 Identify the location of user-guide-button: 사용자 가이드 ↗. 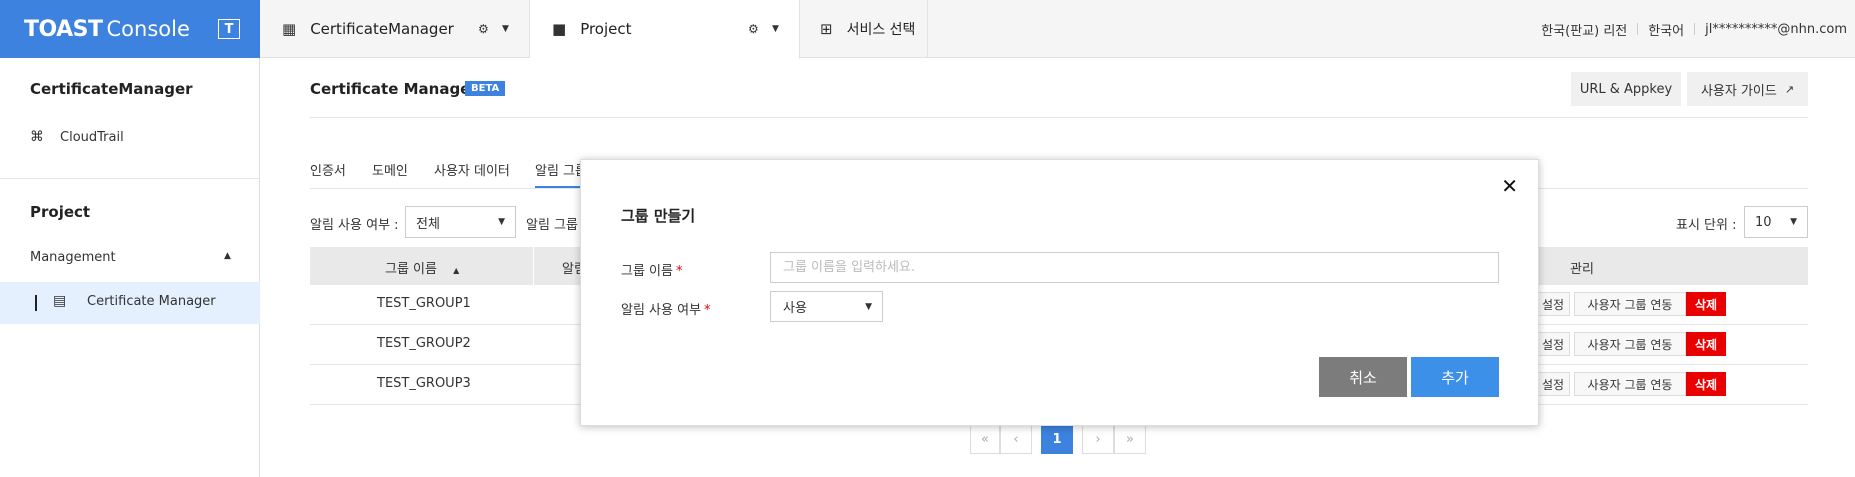
(1747, 89).